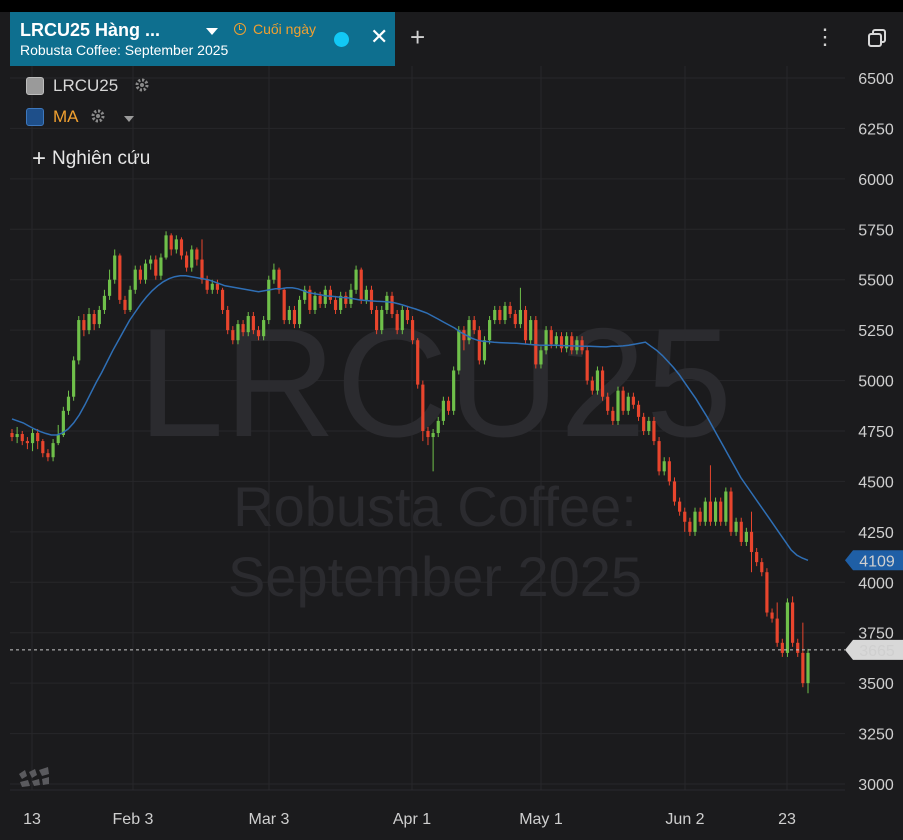 The image size is (903, 840). I want to click on close-icon: ✕, so click(379, 37).